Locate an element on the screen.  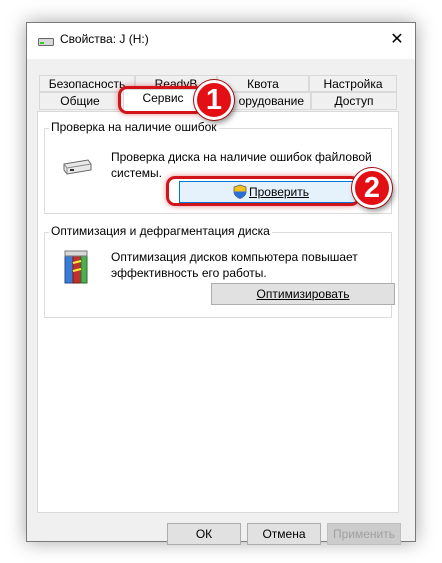
title-bar: Свойства: J (H:) ✕ is located at coordinates (221, 41).